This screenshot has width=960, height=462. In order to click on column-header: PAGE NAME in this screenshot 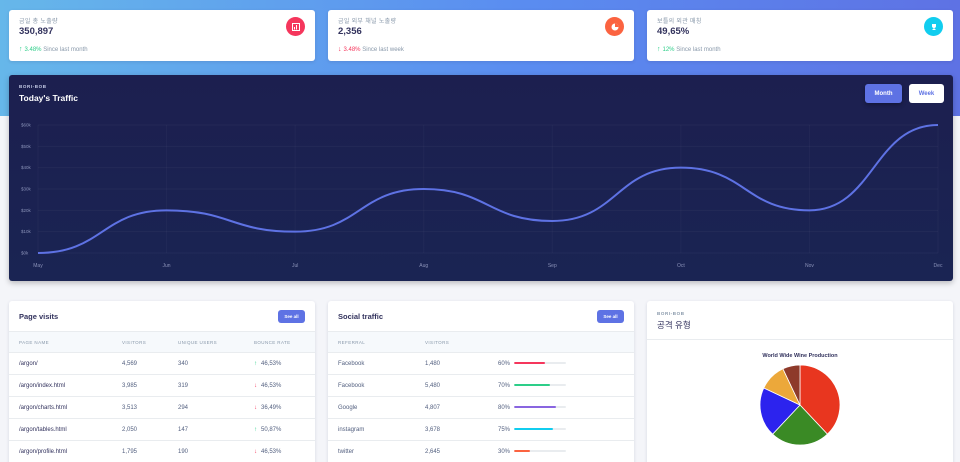, I will do `click(60, 342)`.